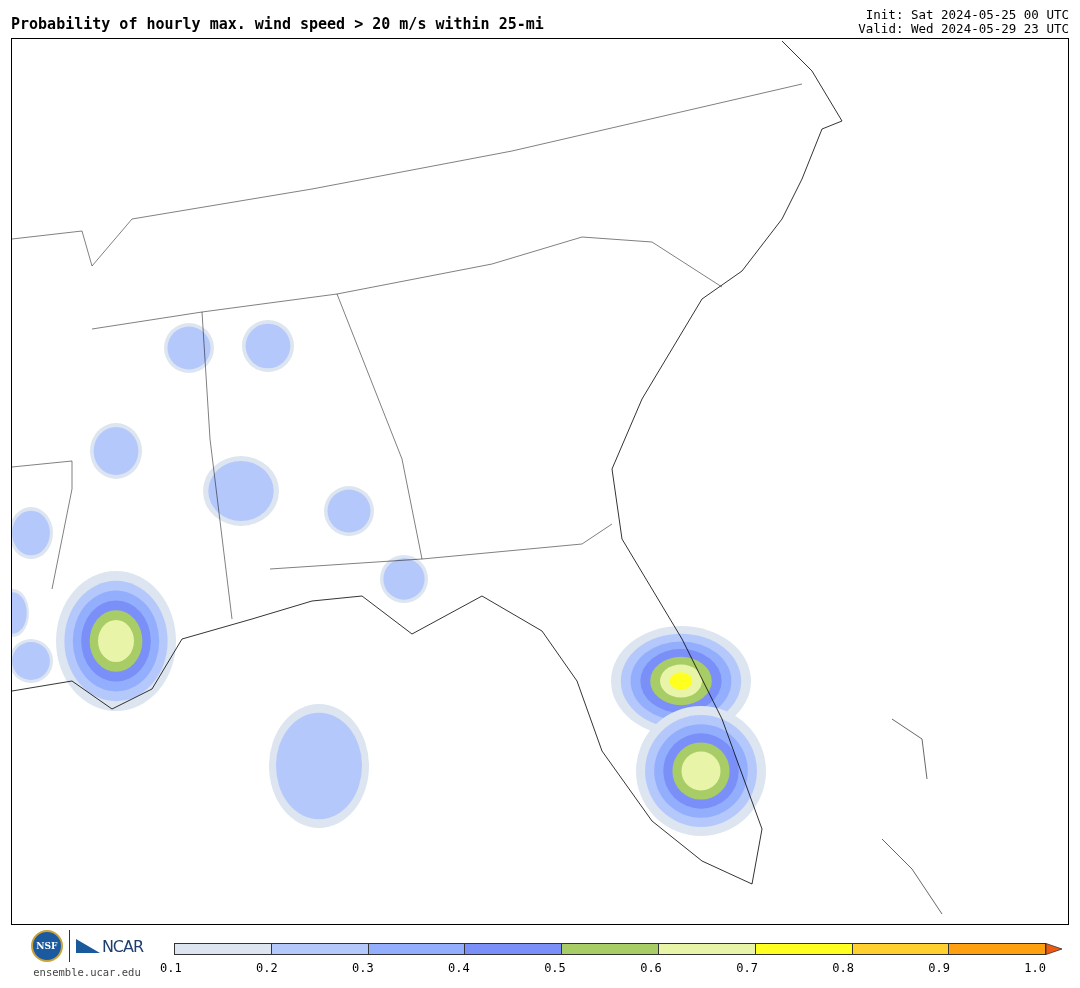 This screenshot has width=1080, height=988. Describe the element at coordinates (1035, 968) in the screenshot. I see `tick-label: 1.0` at that location.